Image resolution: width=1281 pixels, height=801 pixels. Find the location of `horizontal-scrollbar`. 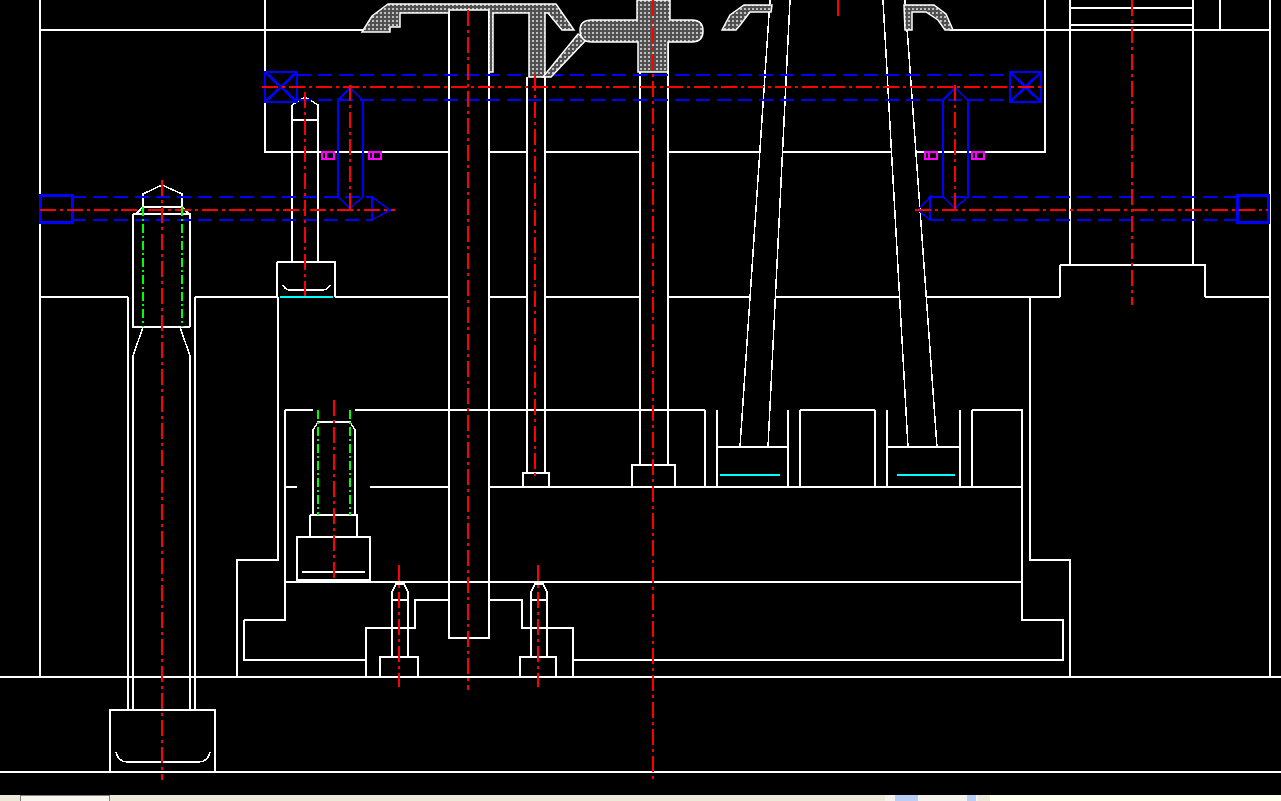

horizontal-scrollbar is located at coordinates (931, 798).